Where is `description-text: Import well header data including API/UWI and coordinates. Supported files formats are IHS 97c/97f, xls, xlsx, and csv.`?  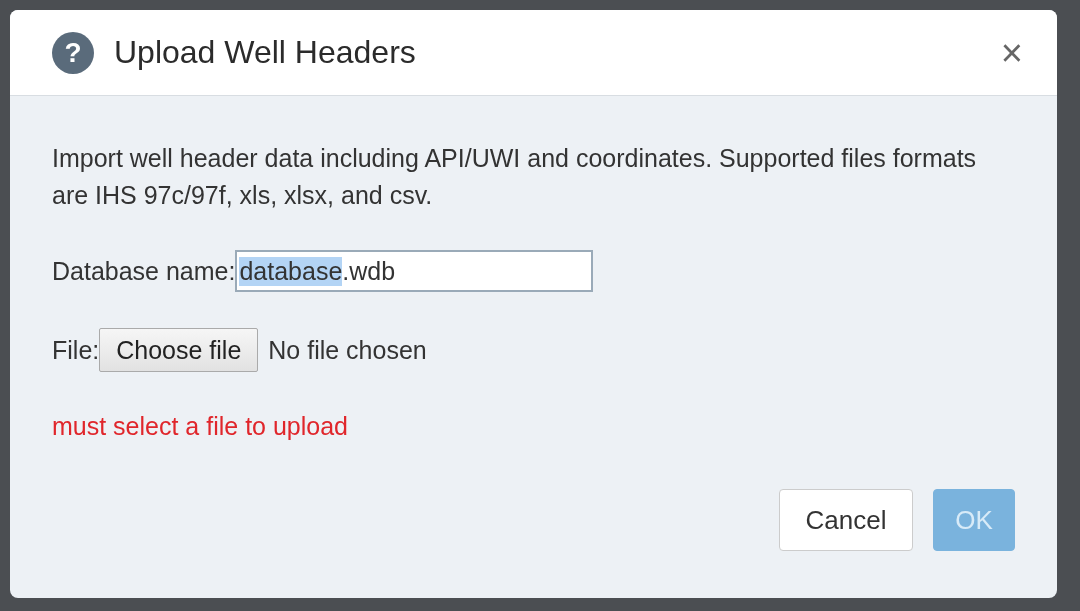 description-text: Import well header data including API/UWI and coordinates. Supported files formats are IHS 97c/97f, xls, xlsx, and csv. is located at coordinates (515, 177).